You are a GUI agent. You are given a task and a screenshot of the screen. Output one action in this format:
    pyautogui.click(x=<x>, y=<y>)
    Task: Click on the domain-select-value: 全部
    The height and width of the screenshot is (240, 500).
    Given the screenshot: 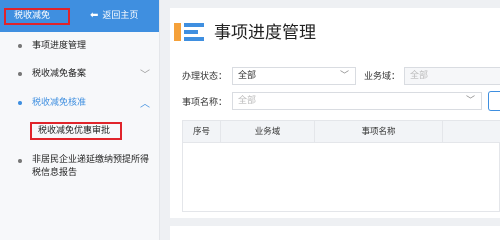 What is the action you would take?
    pyautogui.click(x=419, y=76)
    